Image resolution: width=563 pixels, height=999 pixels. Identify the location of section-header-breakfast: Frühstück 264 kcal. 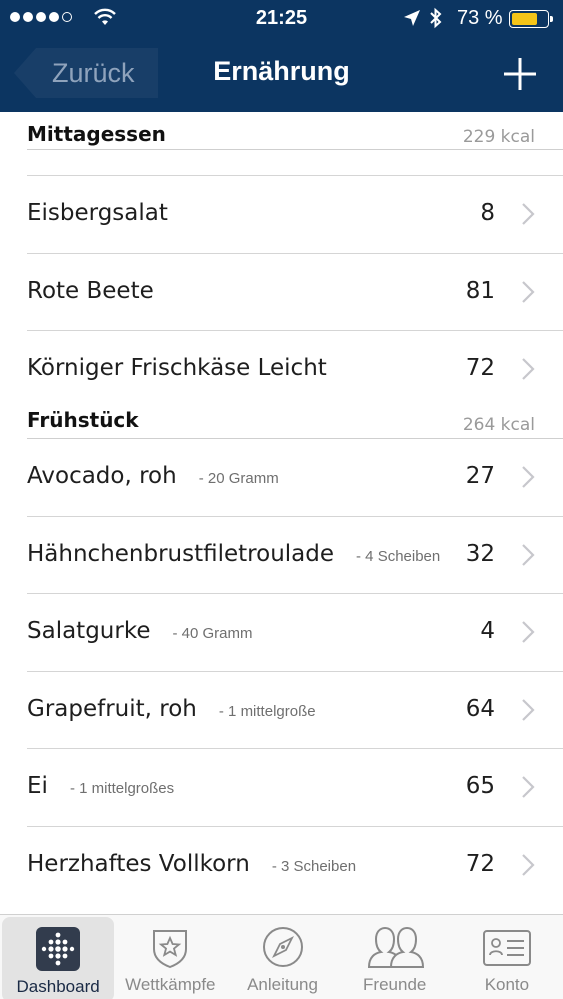
(295, 421).